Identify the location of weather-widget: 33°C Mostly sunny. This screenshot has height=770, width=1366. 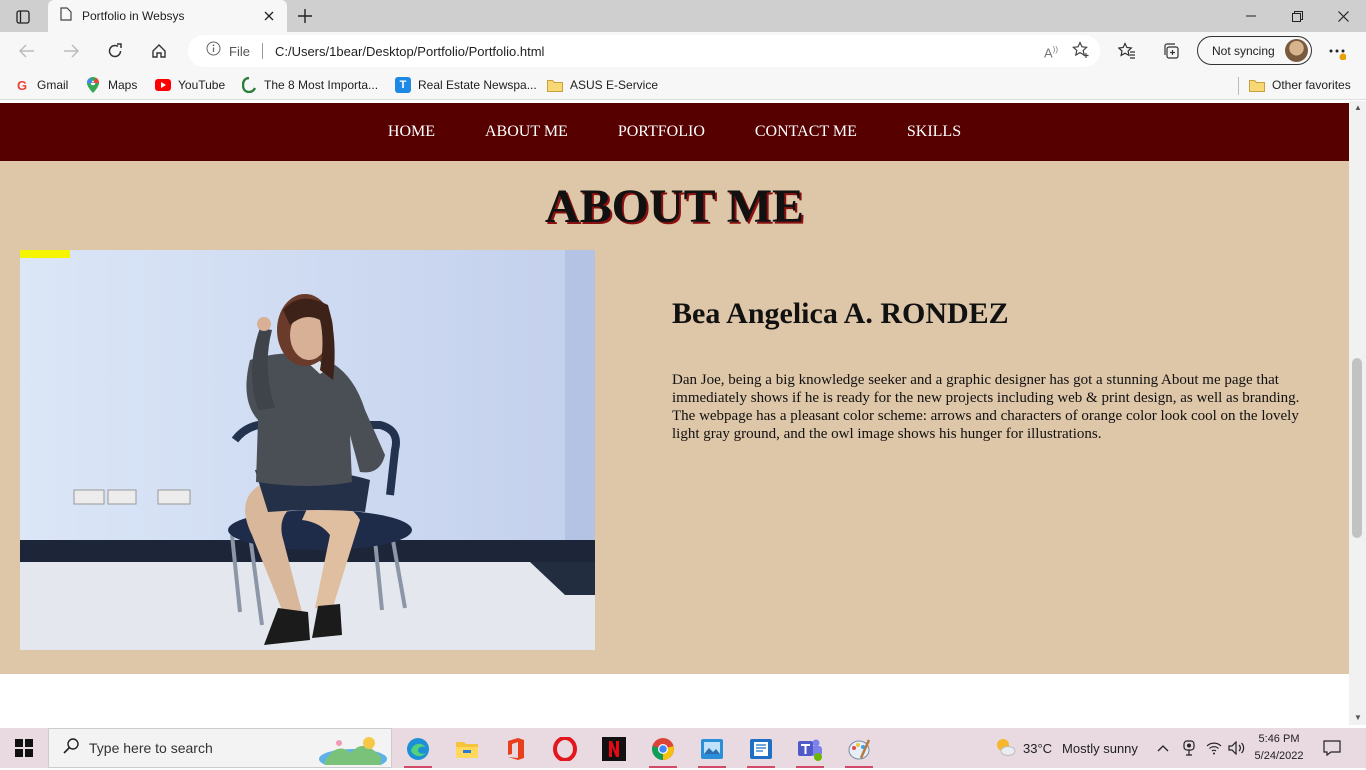
(1066, 748).